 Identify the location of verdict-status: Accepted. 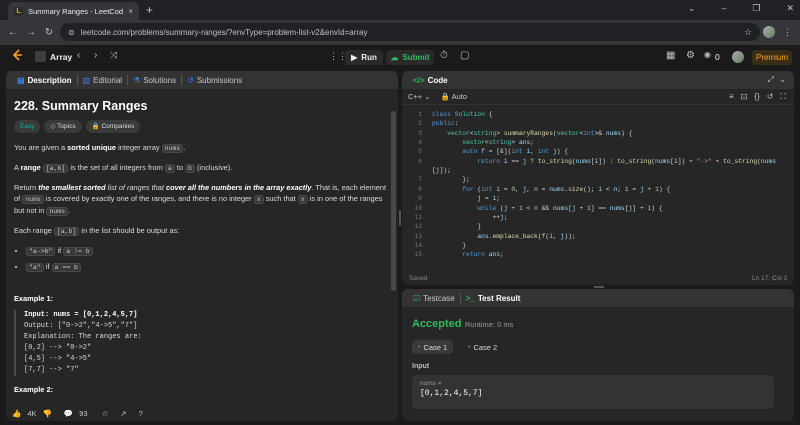
(437, 324).